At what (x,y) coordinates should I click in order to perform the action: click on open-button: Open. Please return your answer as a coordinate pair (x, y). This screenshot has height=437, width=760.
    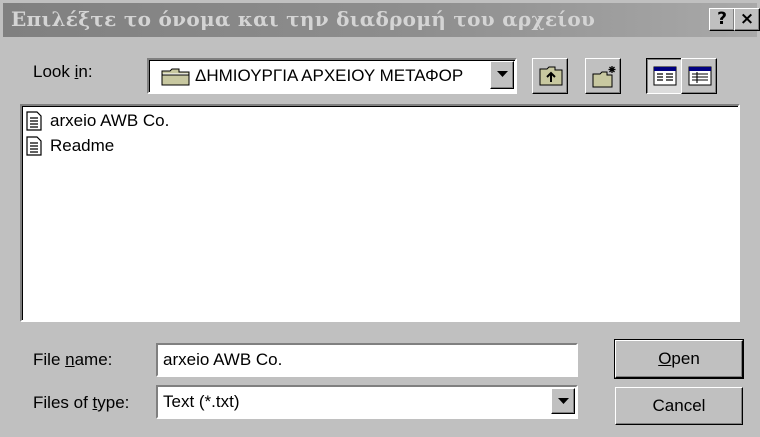
    Looking at the image, I should click on (679, 359).